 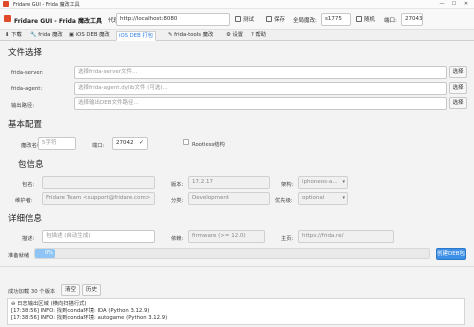 I want to click on package-section-title: 包信息, so click(x=31, y=165).